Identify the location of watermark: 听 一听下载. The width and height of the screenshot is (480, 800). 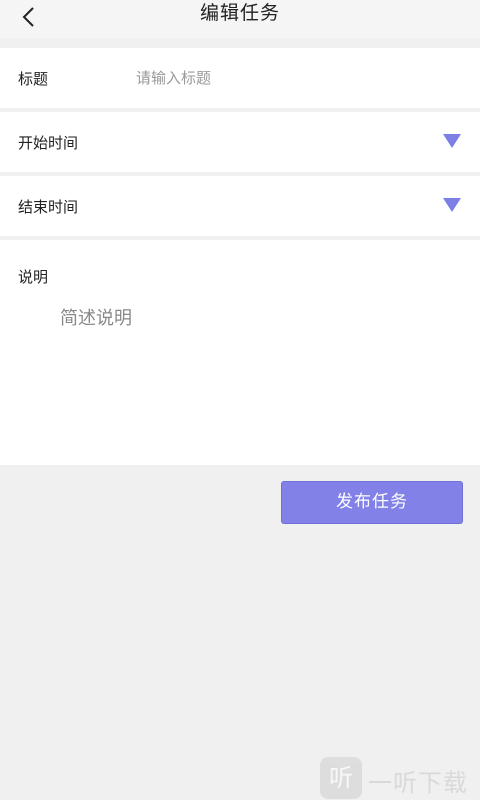
(400, 778).